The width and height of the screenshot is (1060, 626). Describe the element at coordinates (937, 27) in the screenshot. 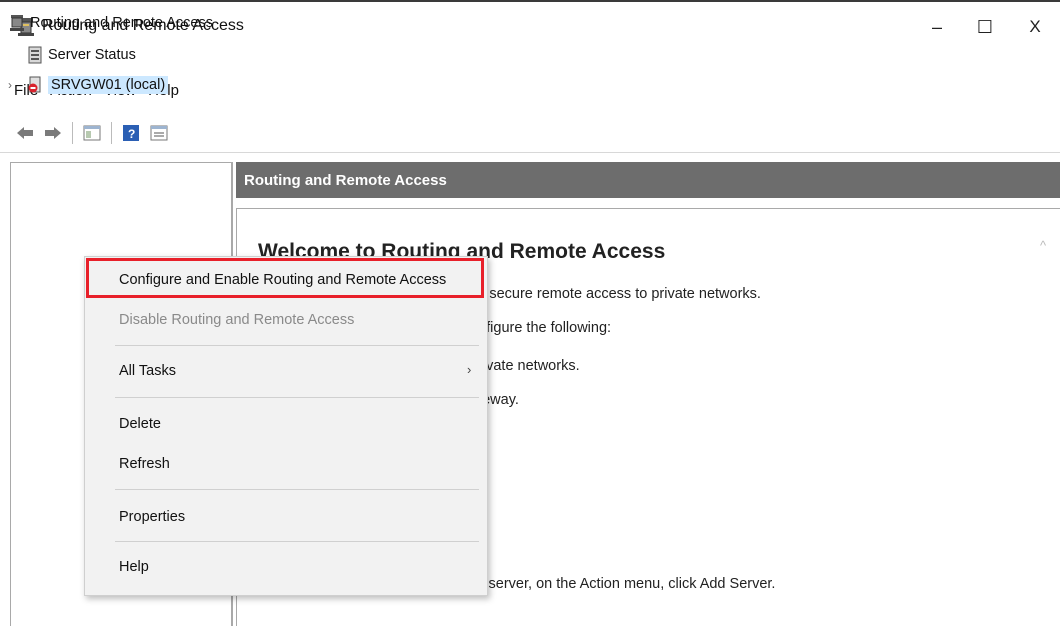

I see `minimize-button: –` at that location.